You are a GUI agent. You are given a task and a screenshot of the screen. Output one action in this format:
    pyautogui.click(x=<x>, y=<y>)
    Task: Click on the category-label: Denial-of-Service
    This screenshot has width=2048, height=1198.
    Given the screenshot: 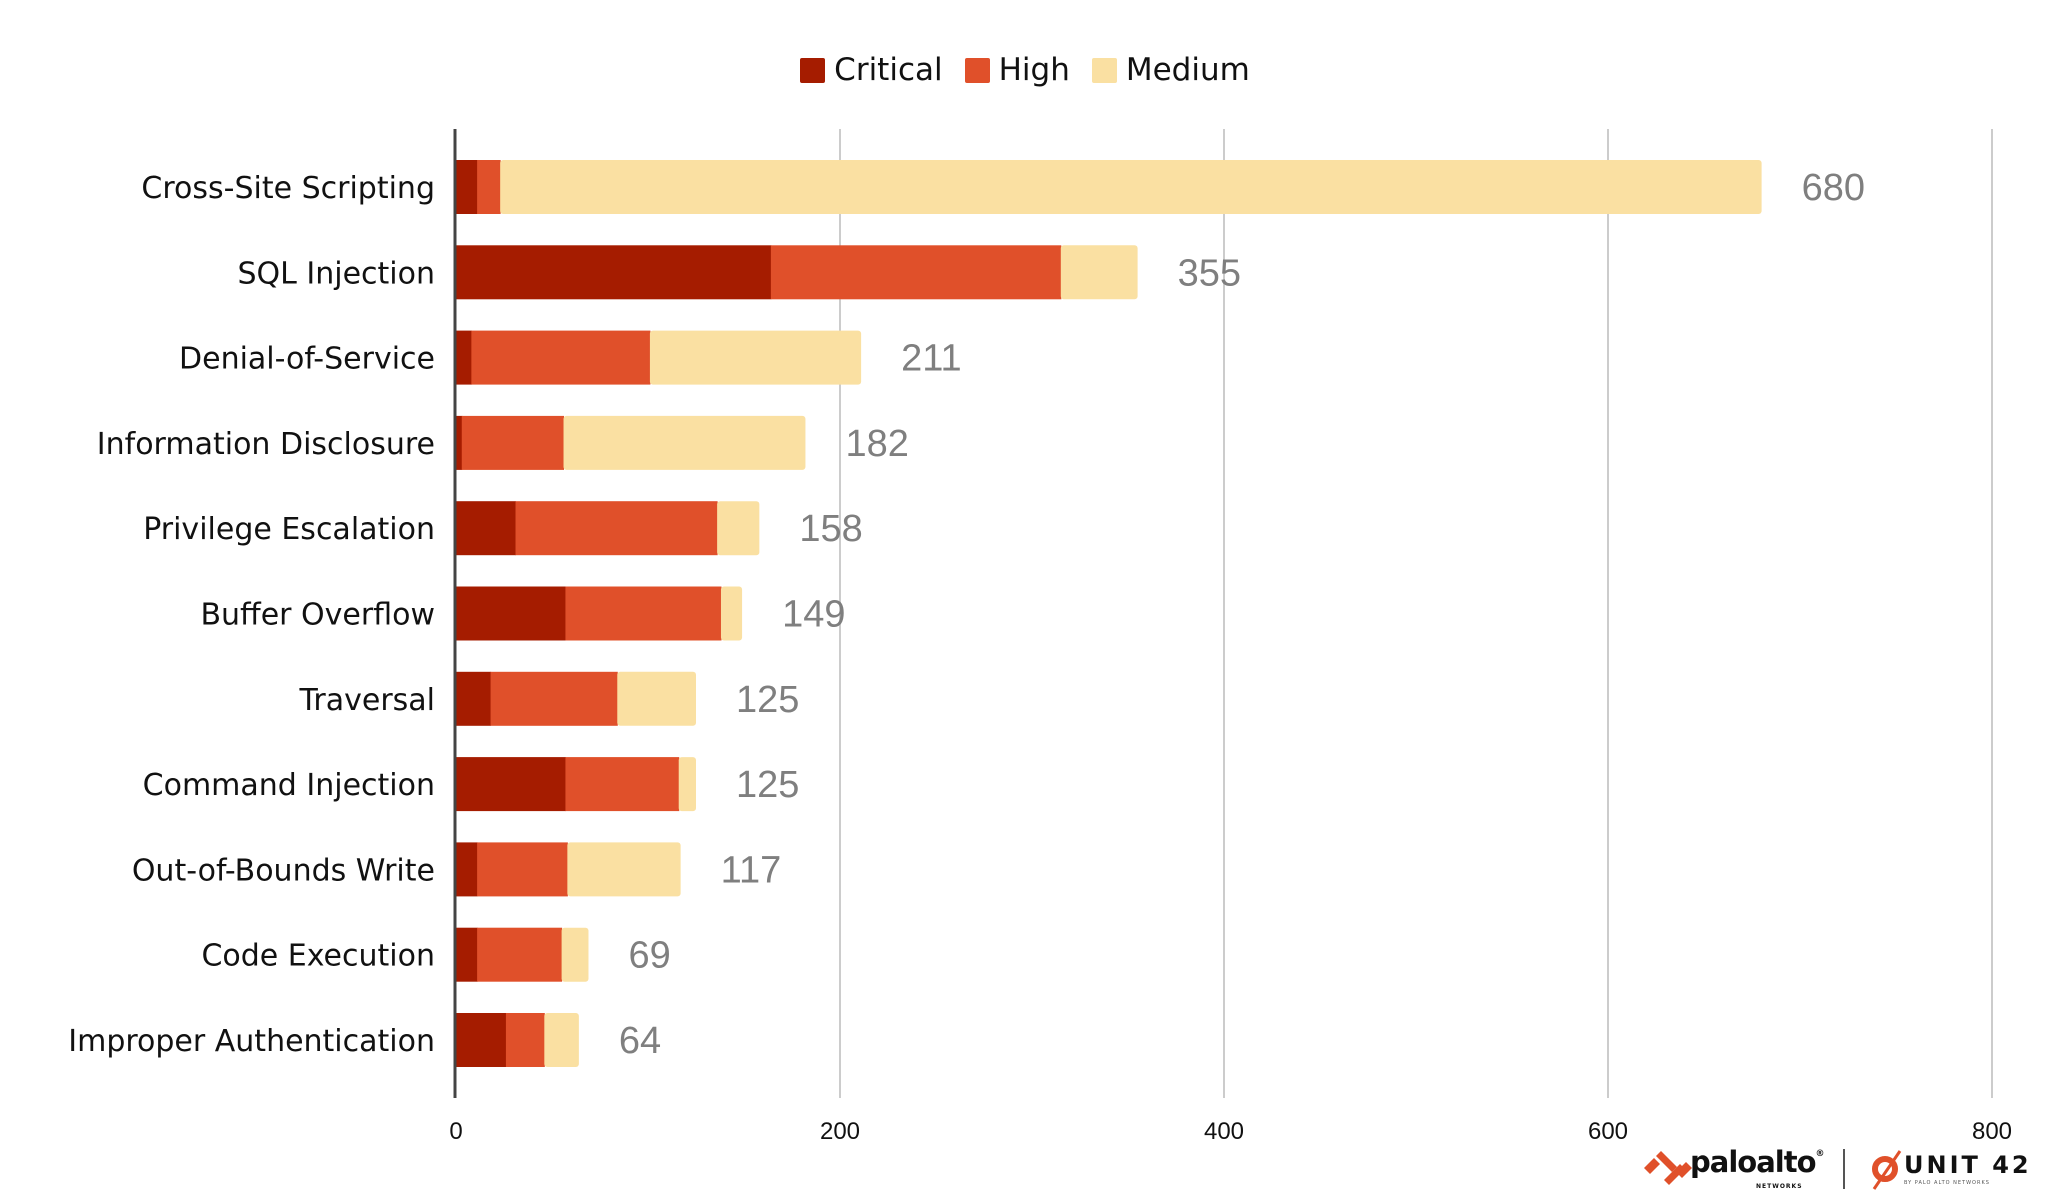 What is the action you would take?
    pyautogui.click(x=307, y=359)
    